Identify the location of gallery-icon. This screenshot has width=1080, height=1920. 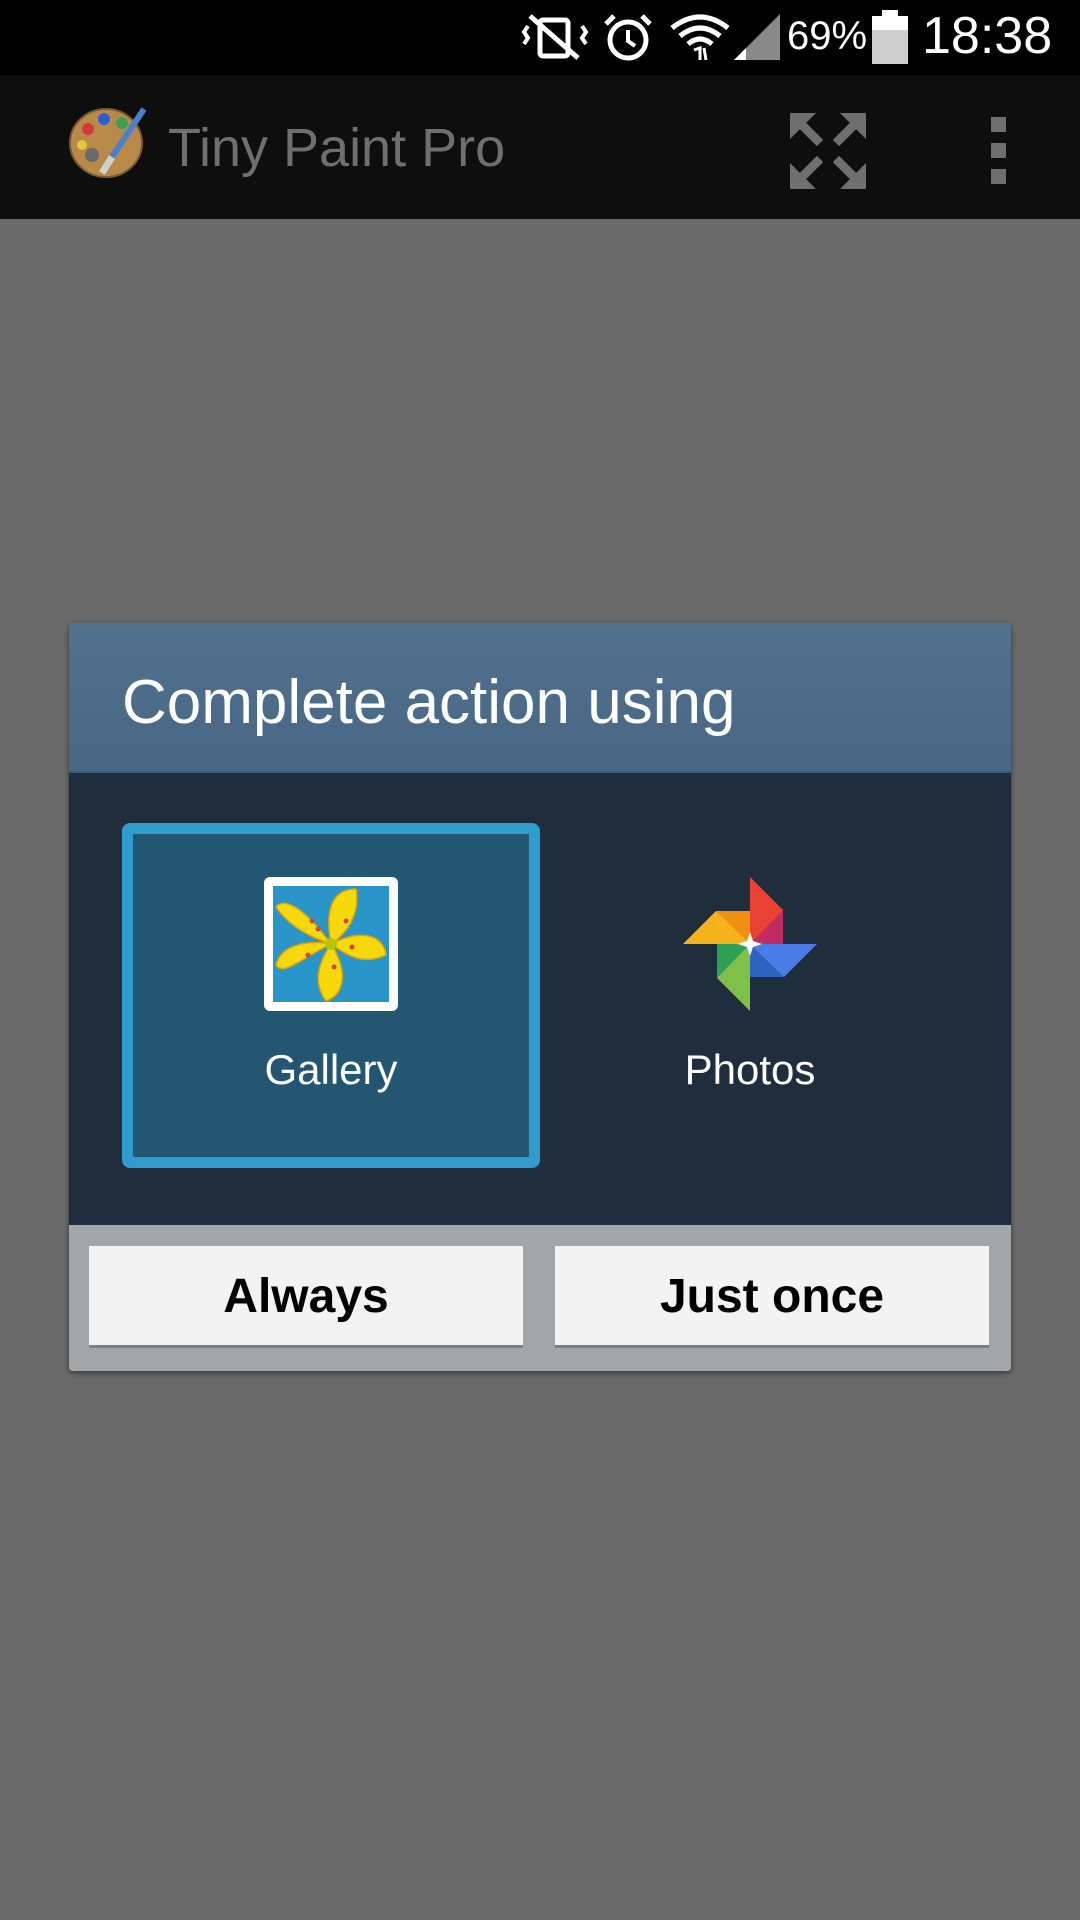
(331, 944).